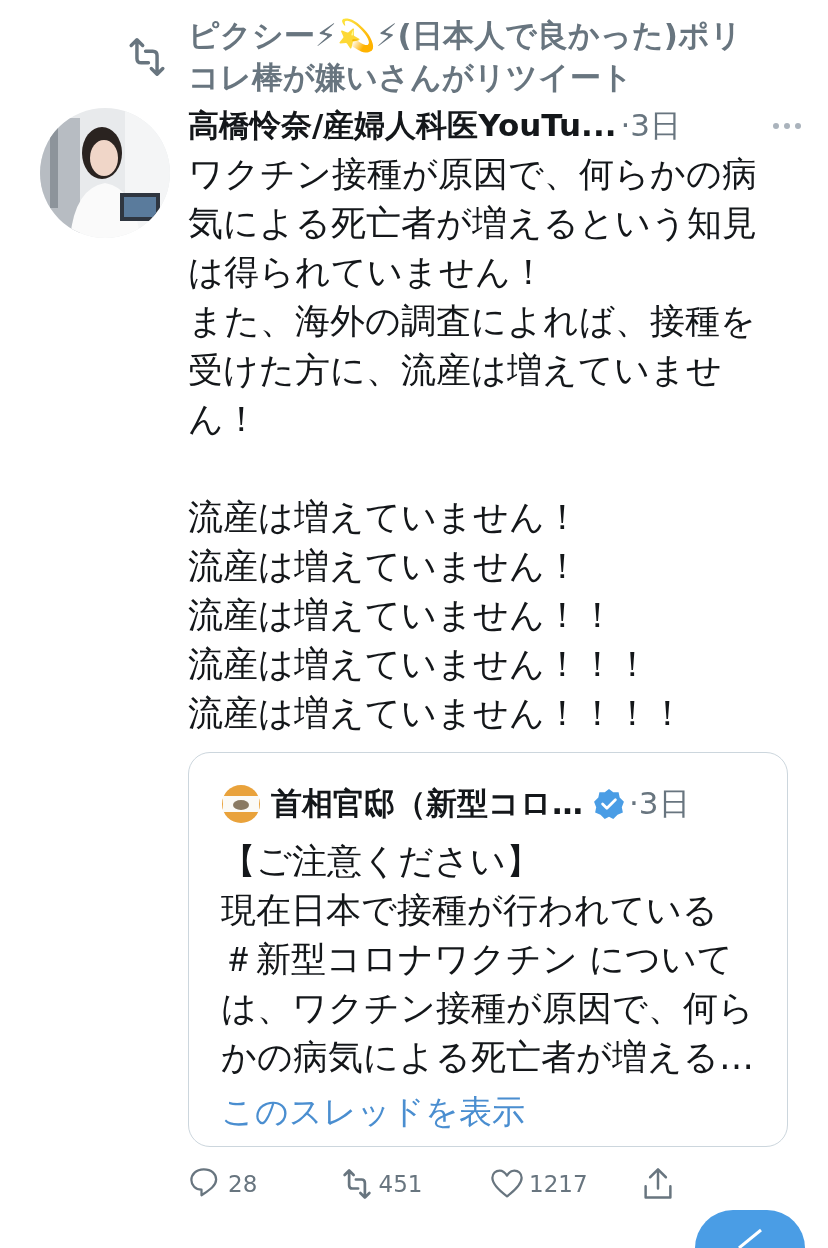 Image resolution: width=828 pixels, height=1248 pixels. Describe the element at coordinates (402, 615) in the screenshot. I see `tweet-text: 流産は増えていません！！` at that location.